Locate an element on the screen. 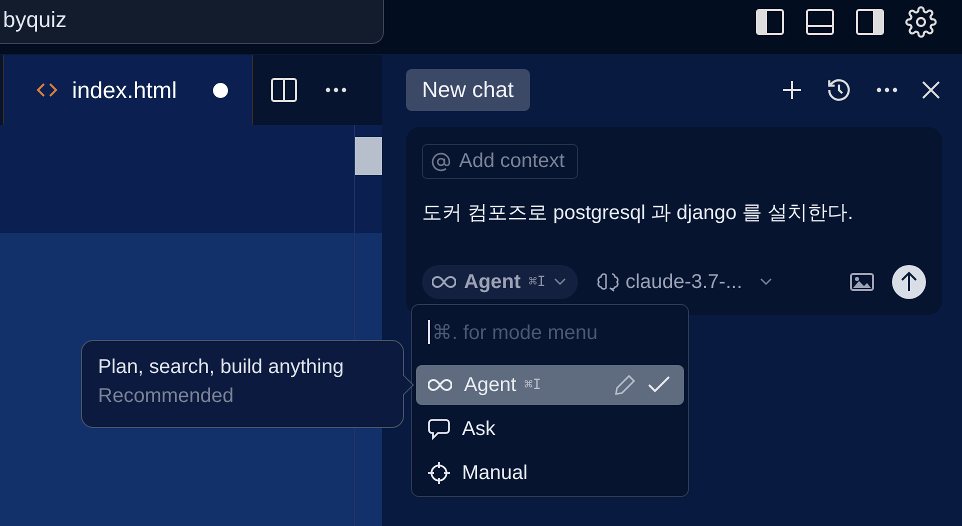 The width and height of the screenshot is (962, 526). code-icon is located at coordinates (47, 90).